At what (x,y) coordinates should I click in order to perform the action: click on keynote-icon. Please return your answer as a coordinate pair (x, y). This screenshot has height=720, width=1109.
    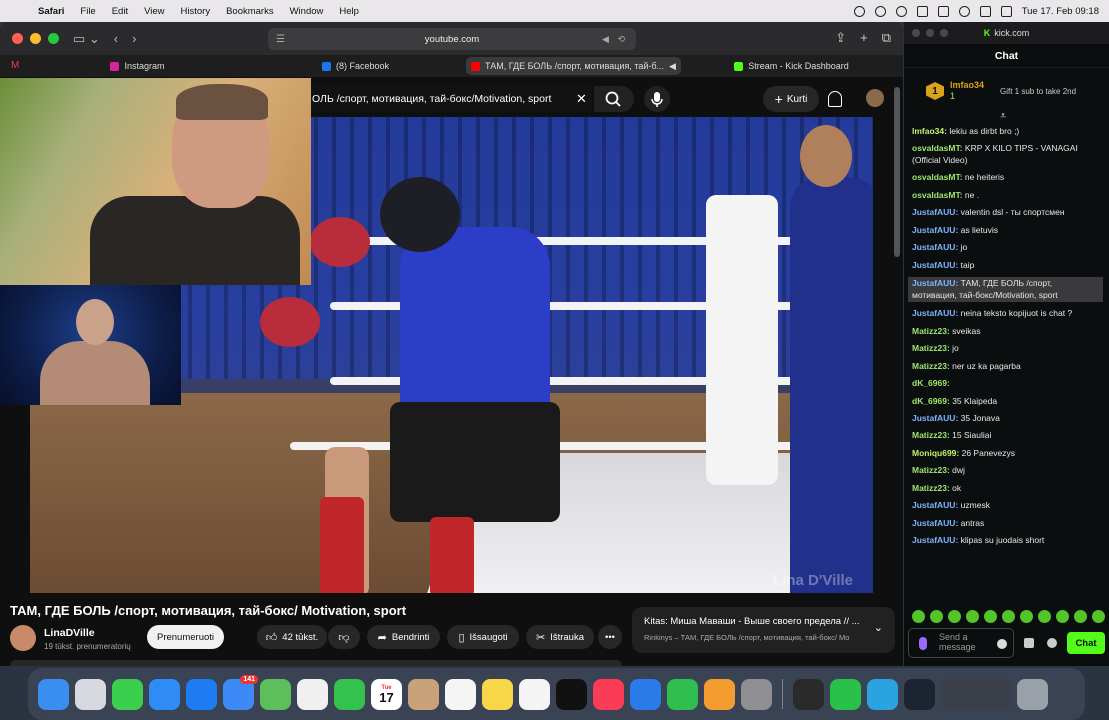
    Looking at the image, I should click on (645, 694).